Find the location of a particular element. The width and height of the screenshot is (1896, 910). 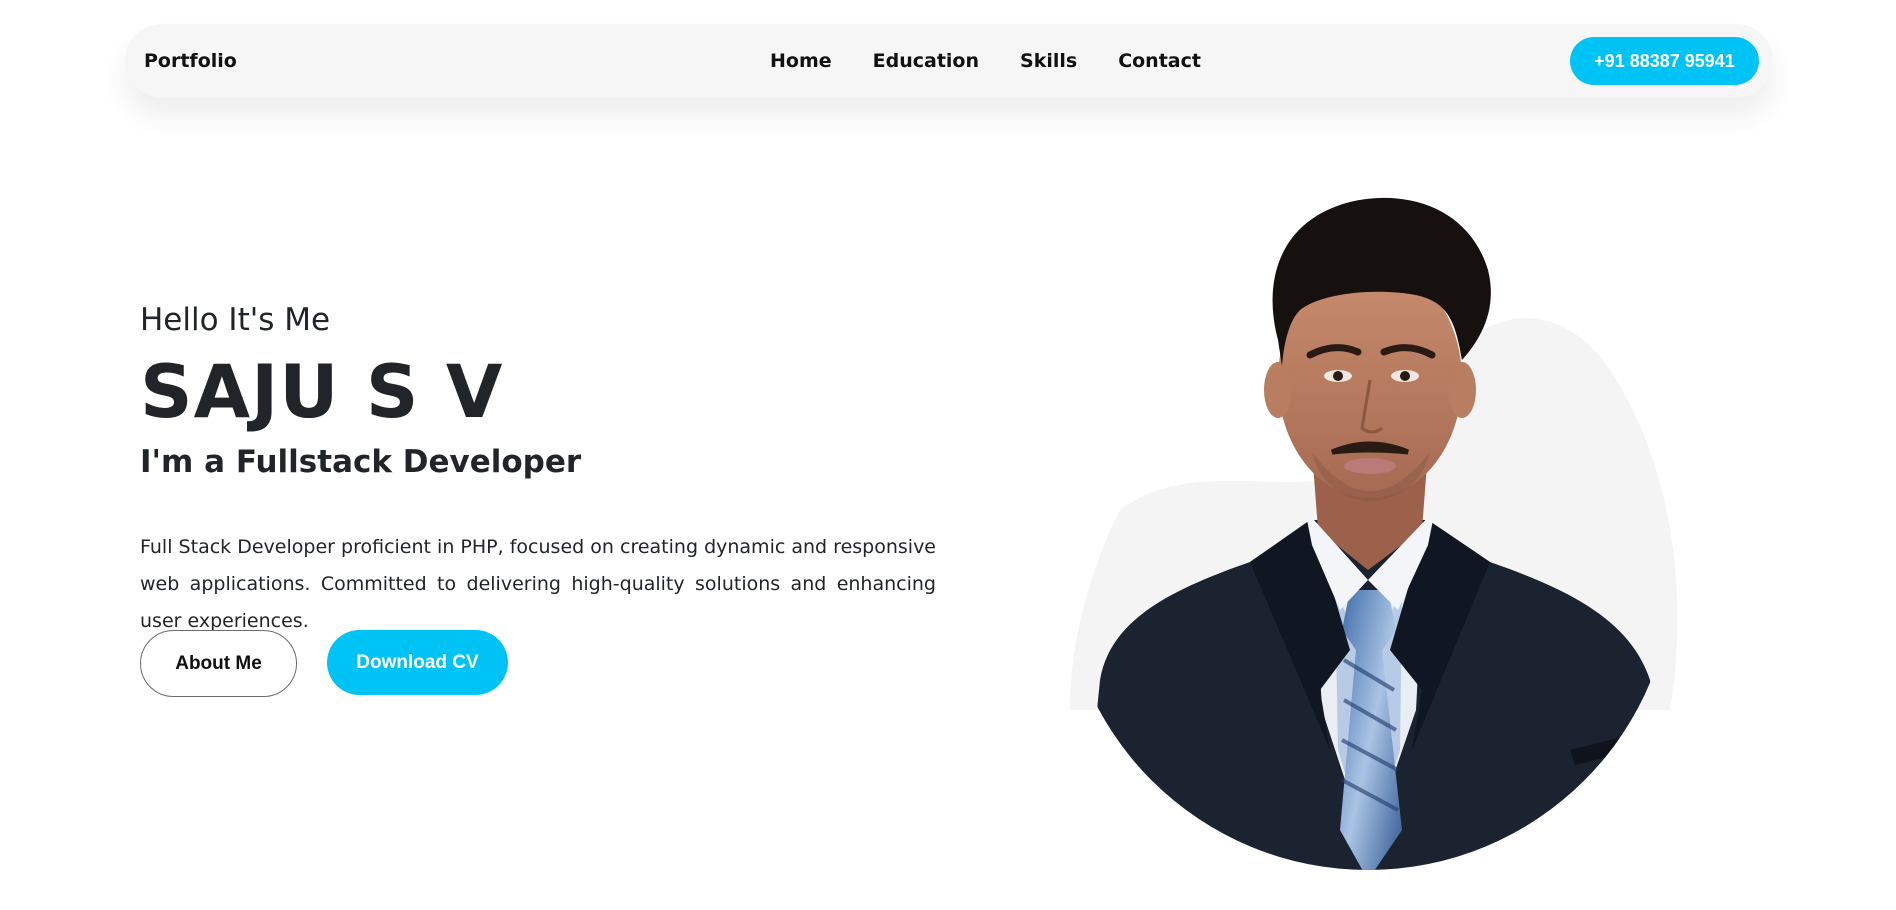

download-cv-button: Download CV is located at coordinates (417, 662).